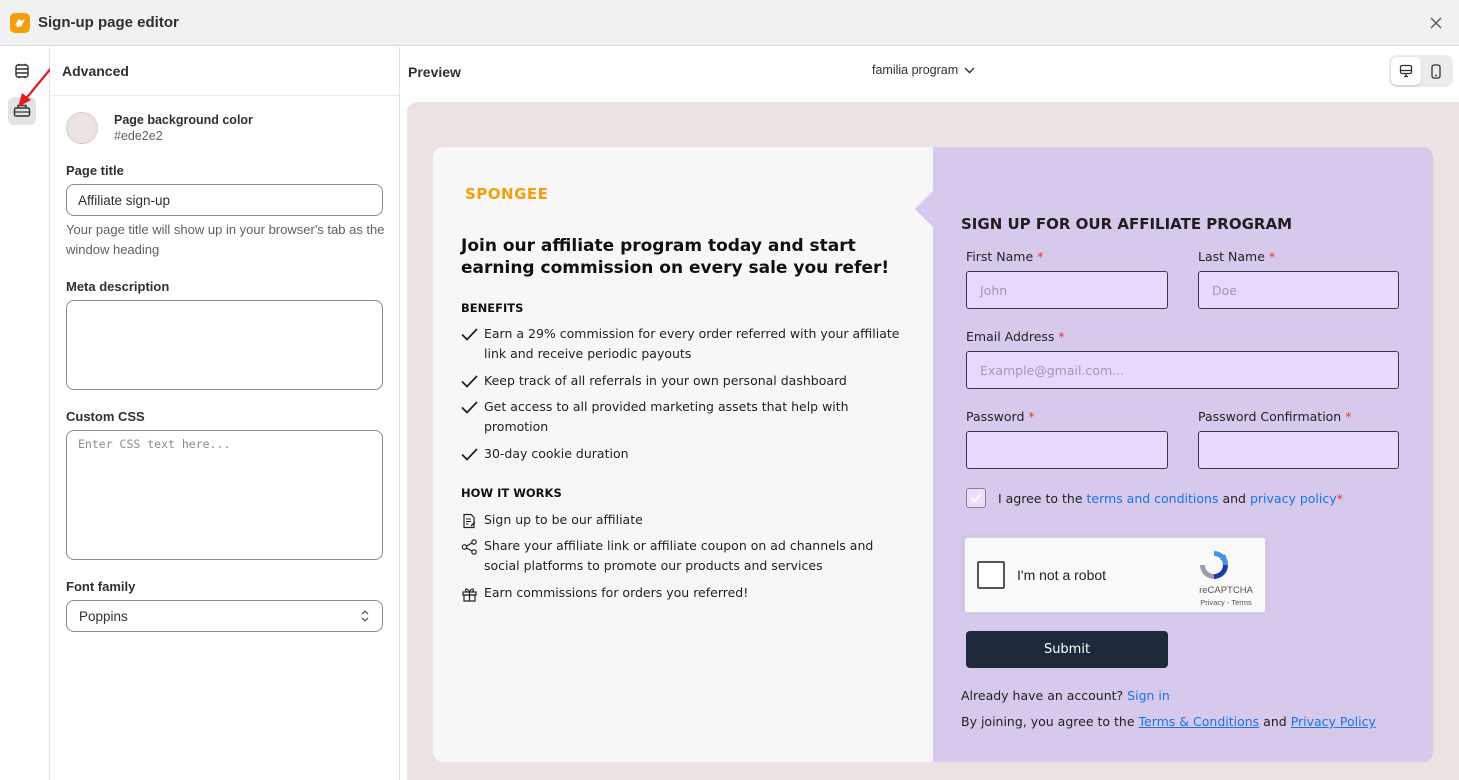 The image size is (1459, 780). I want to click on submit-button: Submit, so click(1067, 649).